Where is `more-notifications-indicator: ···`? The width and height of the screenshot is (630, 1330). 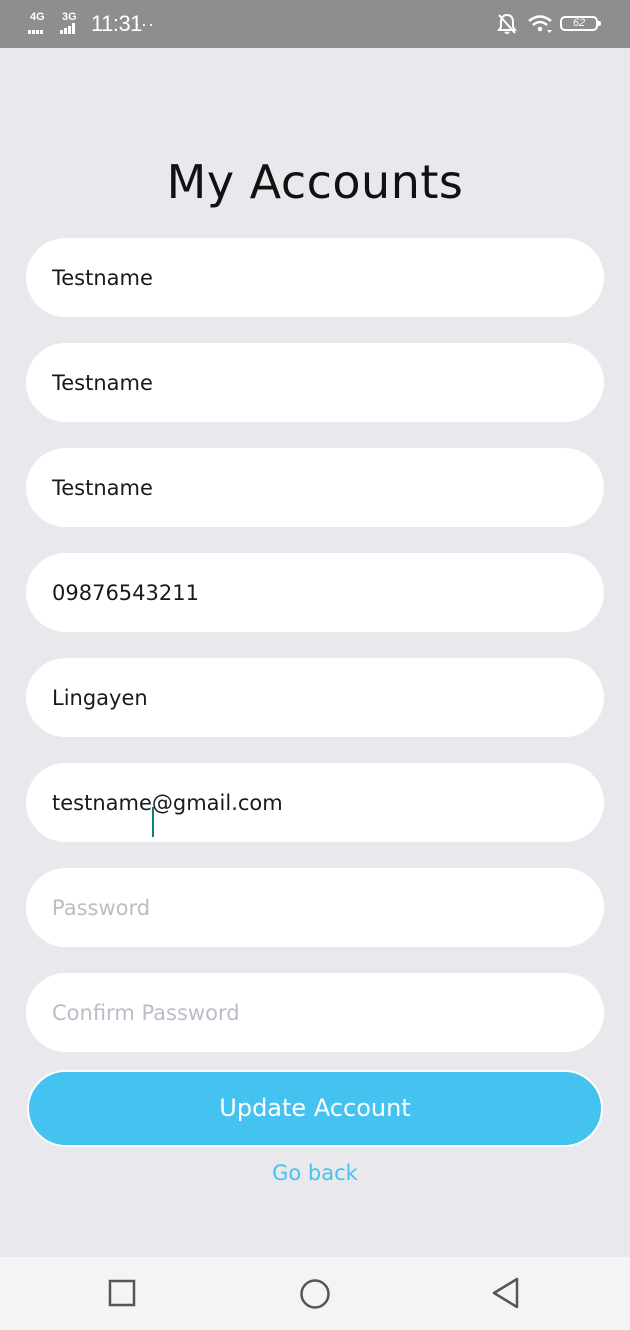
more-notifications-indicator: ··· is located at coordinates (144, 24).